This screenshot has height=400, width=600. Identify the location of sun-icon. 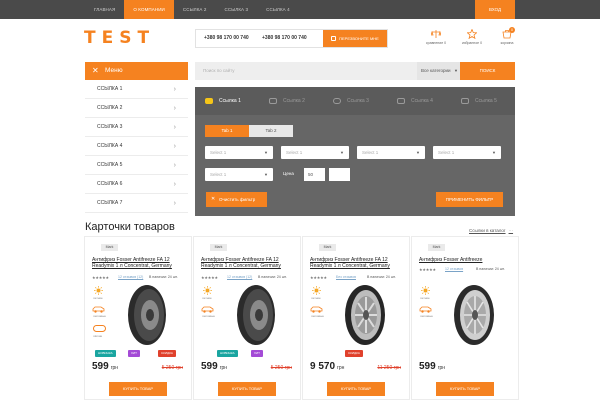
(316, 290).